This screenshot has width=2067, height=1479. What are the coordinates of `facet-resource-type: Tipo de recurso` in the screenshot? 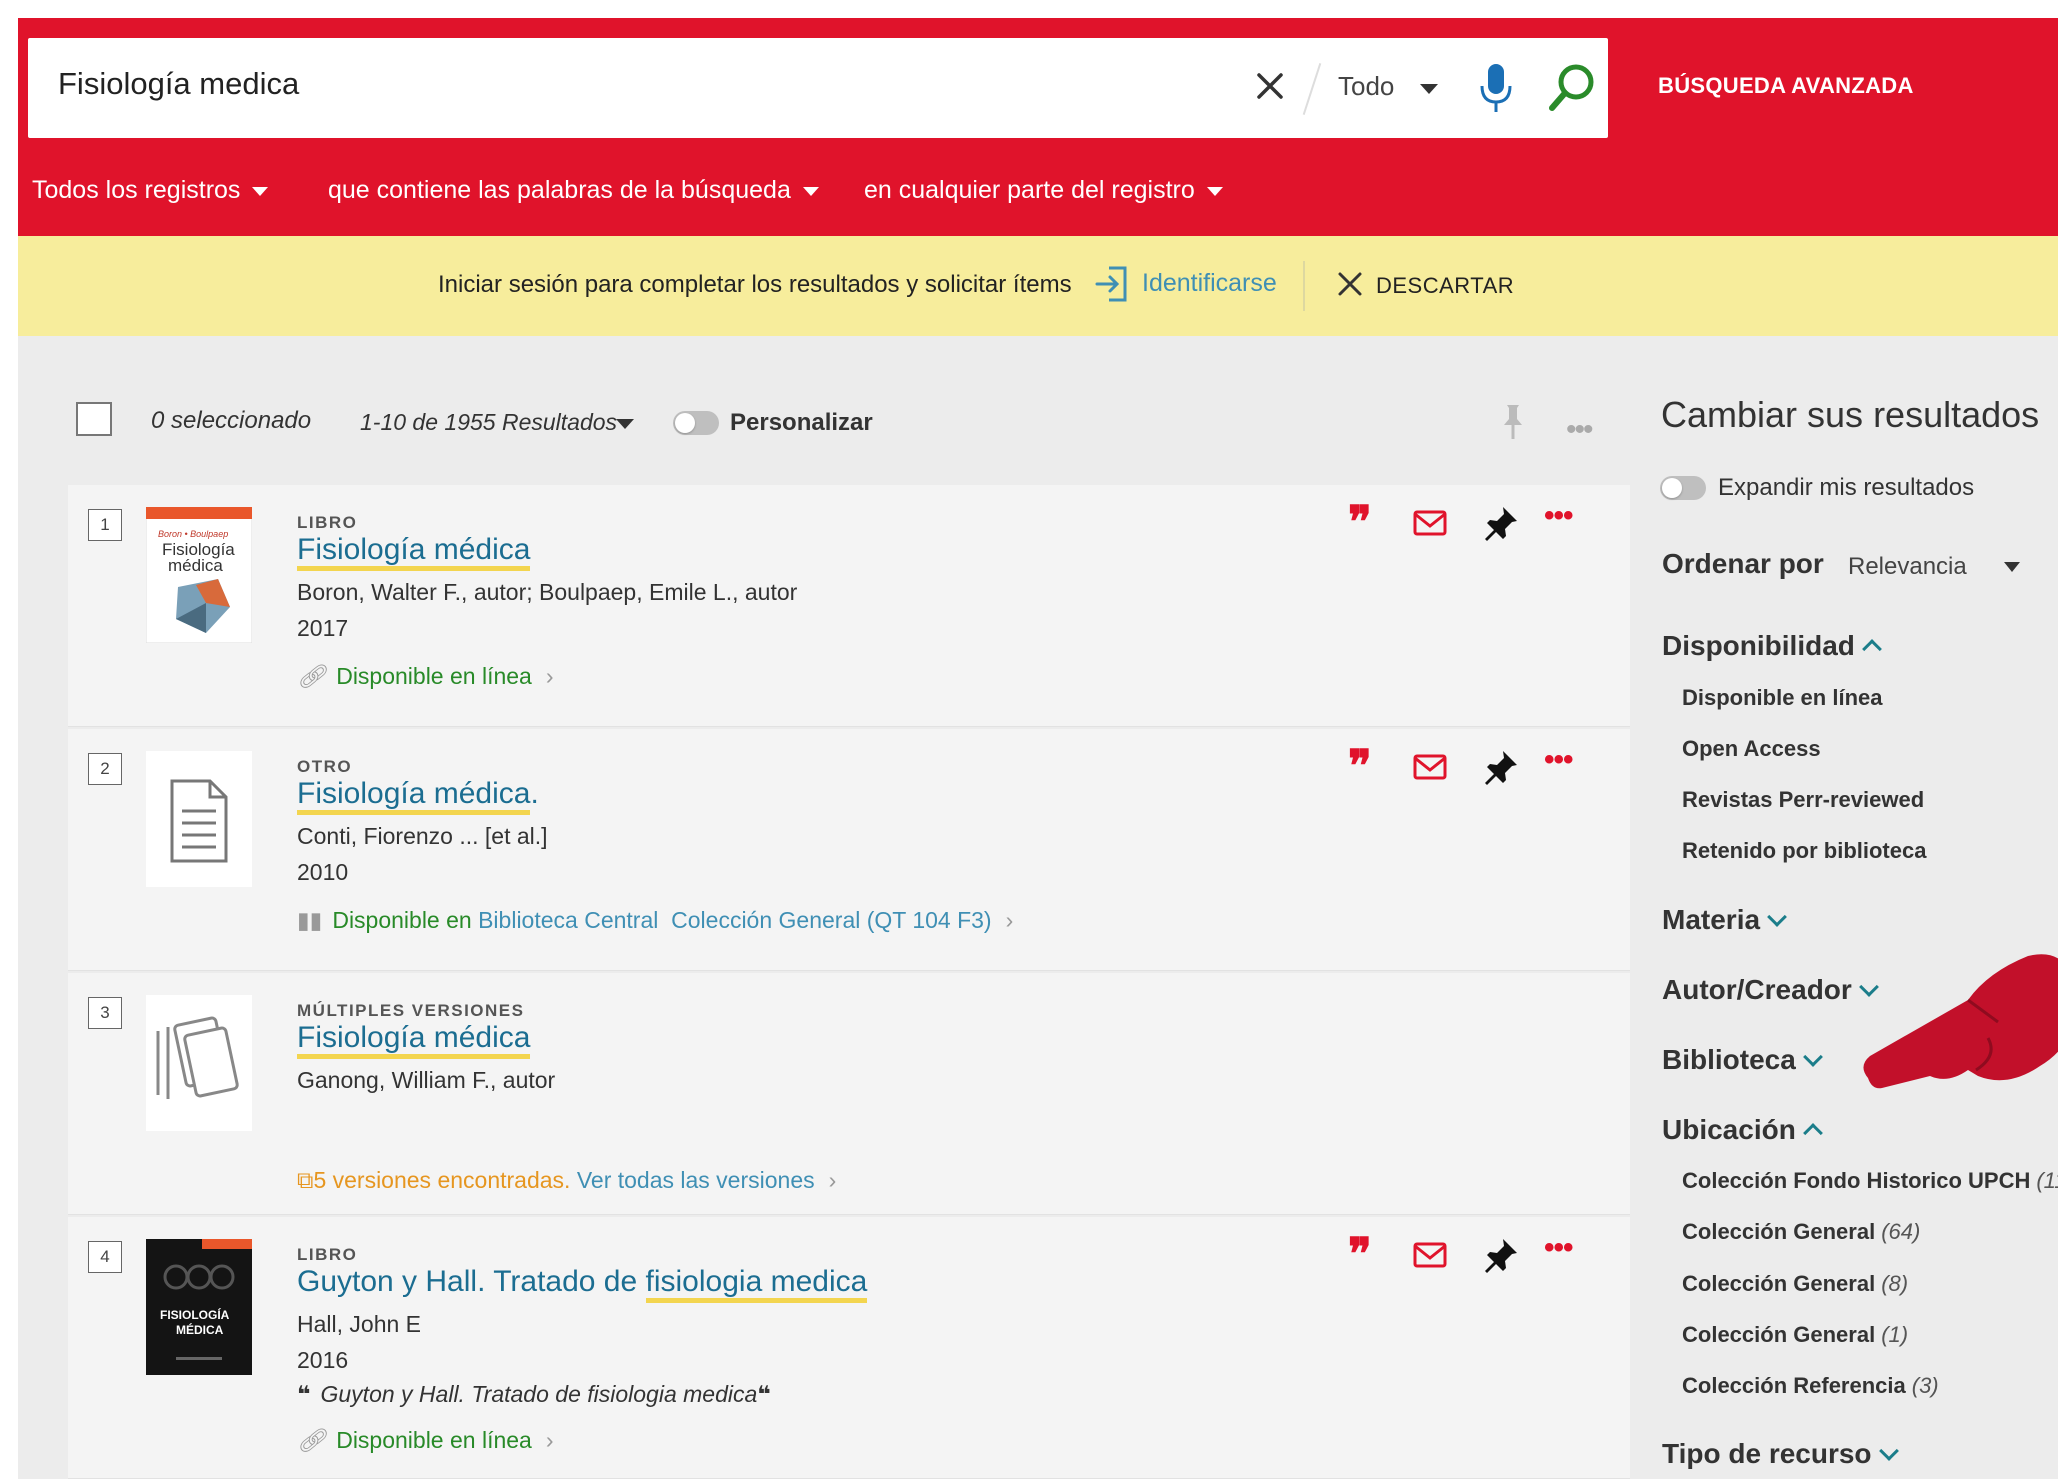 It's located at (1780, 1454).